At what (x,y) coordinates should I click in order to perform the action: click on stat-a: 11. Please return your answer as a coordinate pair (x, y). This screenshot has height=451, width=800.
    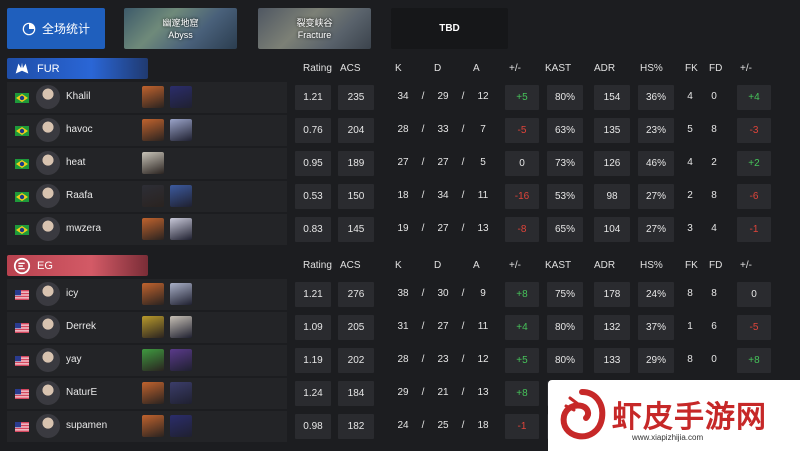
    Looking at the image, I should click on (483, 326).